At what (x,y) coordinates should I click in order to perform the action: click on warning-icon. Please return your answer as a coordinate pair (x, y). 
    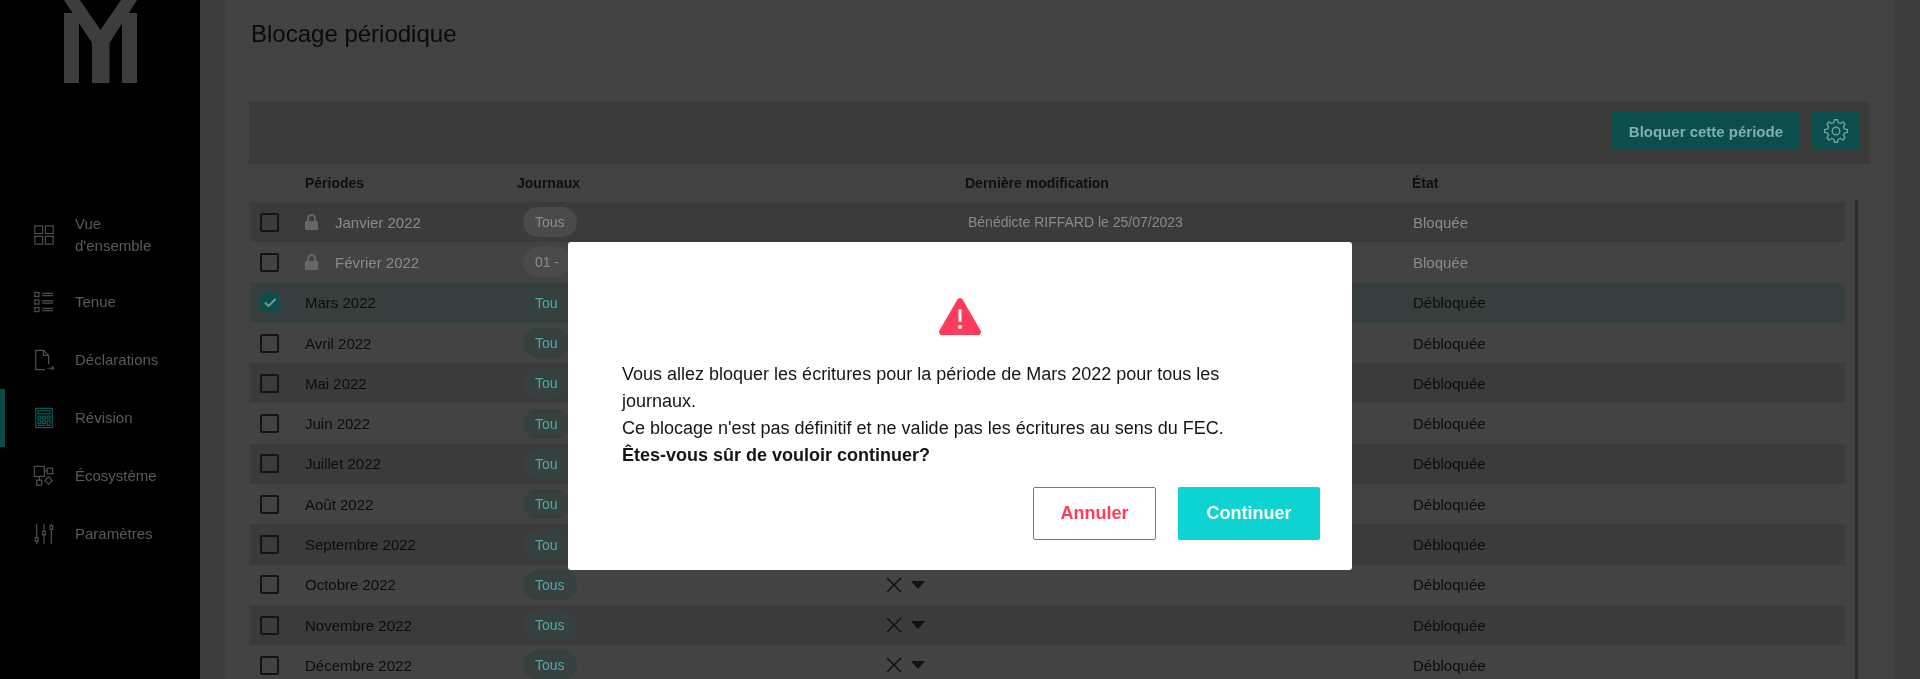
    Looking at the image, I should click on (960, 316).